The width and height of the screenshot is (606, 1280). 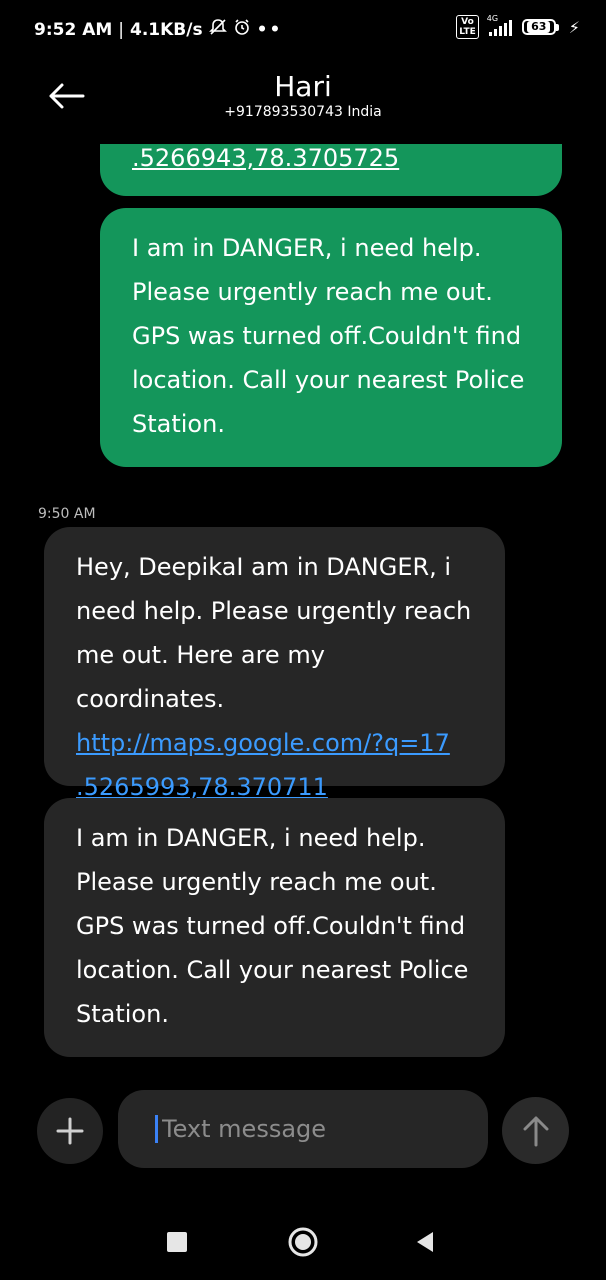 What do you see at coordinates (574, 27) in the screenshot?
I see `charging-icon: ⚡` at bounding box center [574, 27].